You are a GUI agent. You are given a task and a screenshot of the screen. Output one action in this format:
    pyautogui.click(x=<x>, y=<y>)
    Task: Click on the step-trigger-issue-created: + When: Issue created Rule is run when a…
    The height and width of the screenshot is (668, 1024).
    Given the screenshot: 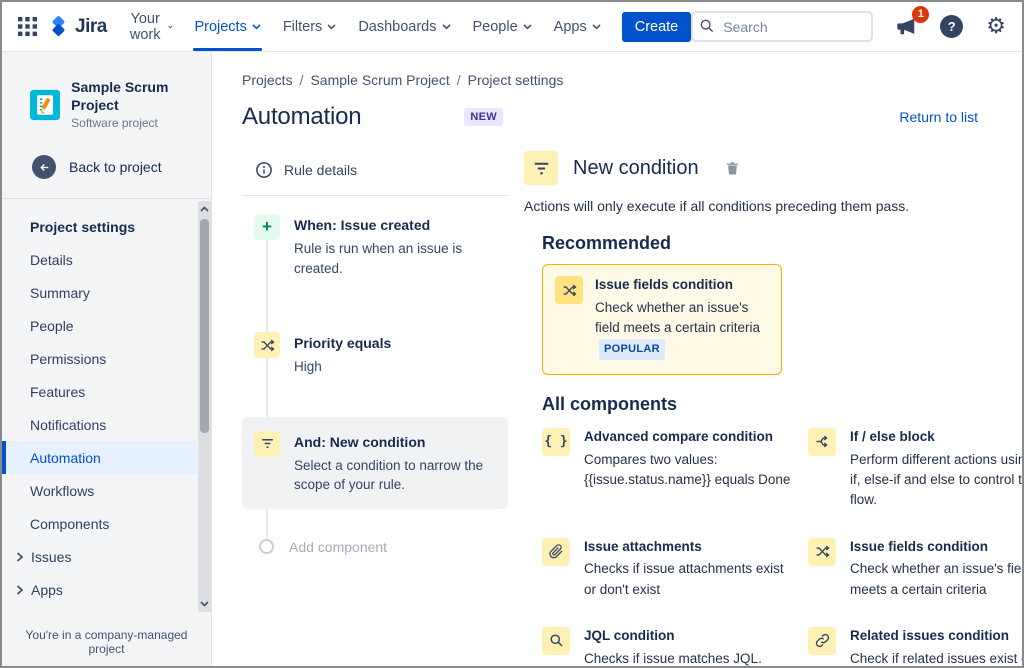 What is the action you would take?
    pyautogui.click(x=375, y=246)
    